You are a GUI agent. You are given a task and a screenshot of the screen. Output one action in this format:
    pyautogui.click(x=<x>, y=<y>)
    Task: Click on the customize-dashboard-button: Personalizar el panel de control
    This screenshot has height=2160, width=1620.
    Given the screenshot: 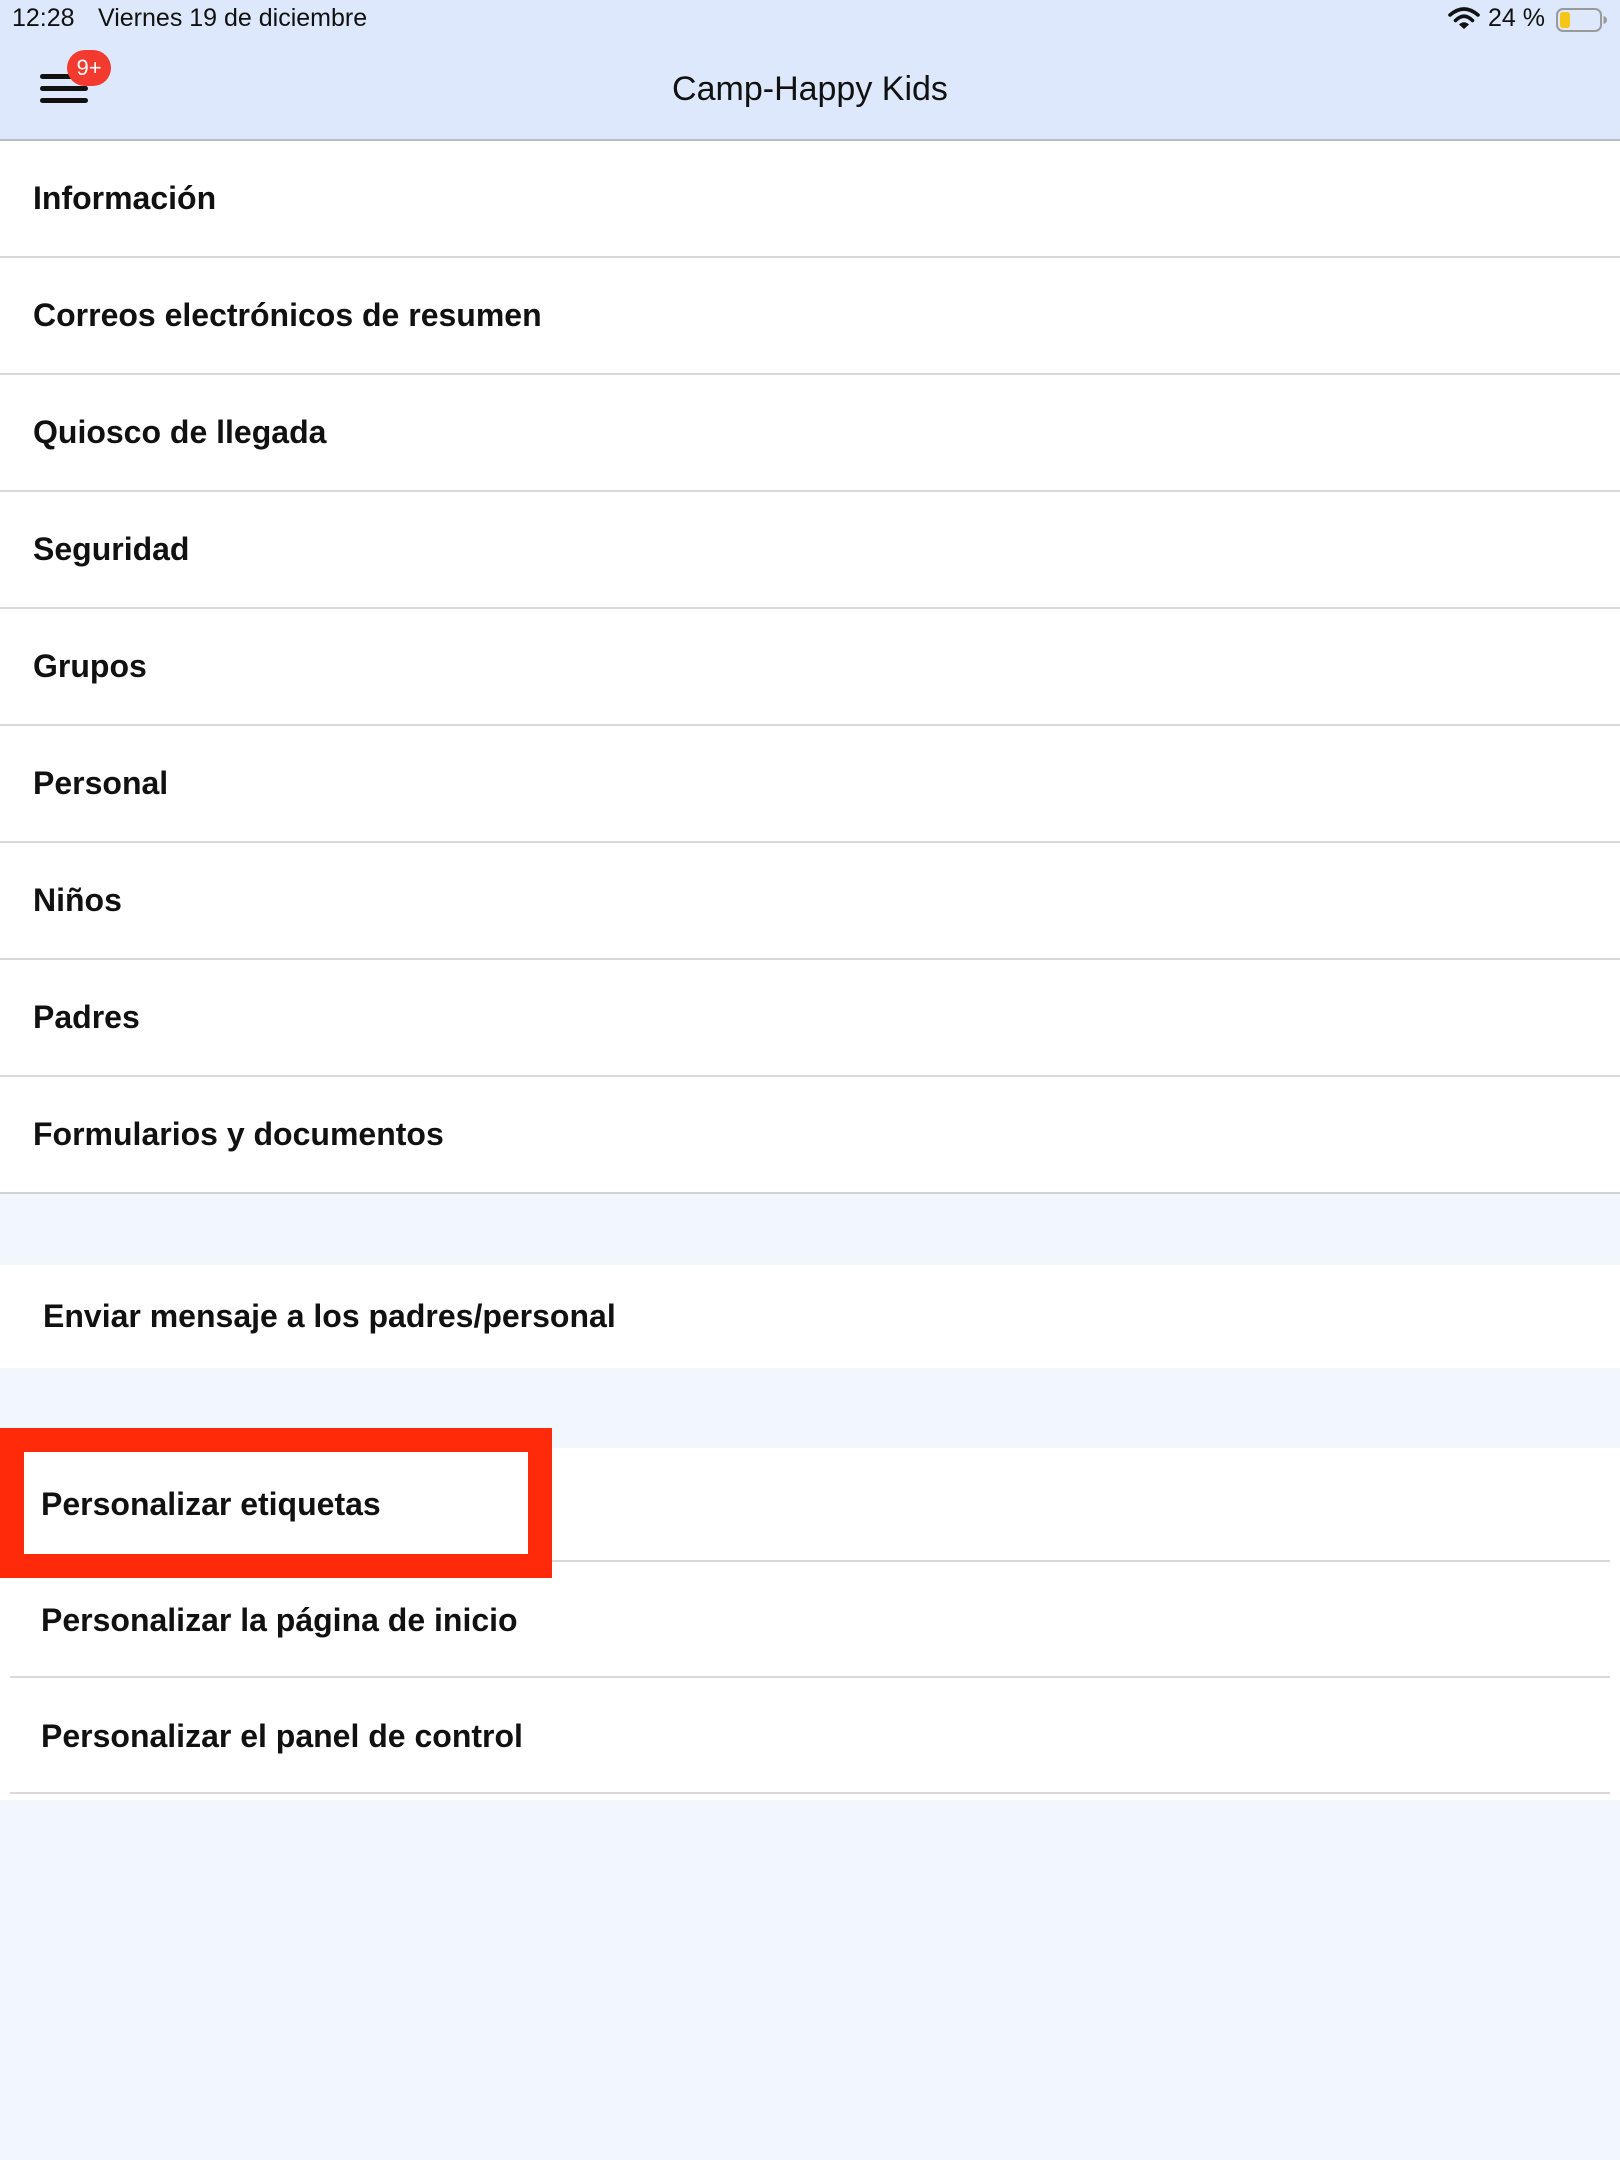 What is the action you would take?
    pyautogui.click(x=810, y=1737)
    